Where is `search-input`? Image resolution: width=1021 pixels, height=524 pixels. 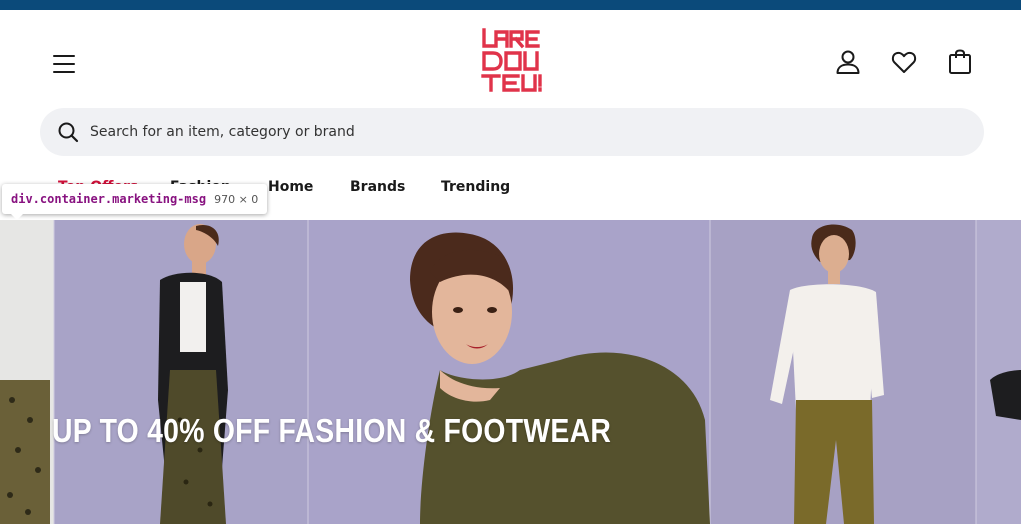 search-input is located at coordinates (520, 132).